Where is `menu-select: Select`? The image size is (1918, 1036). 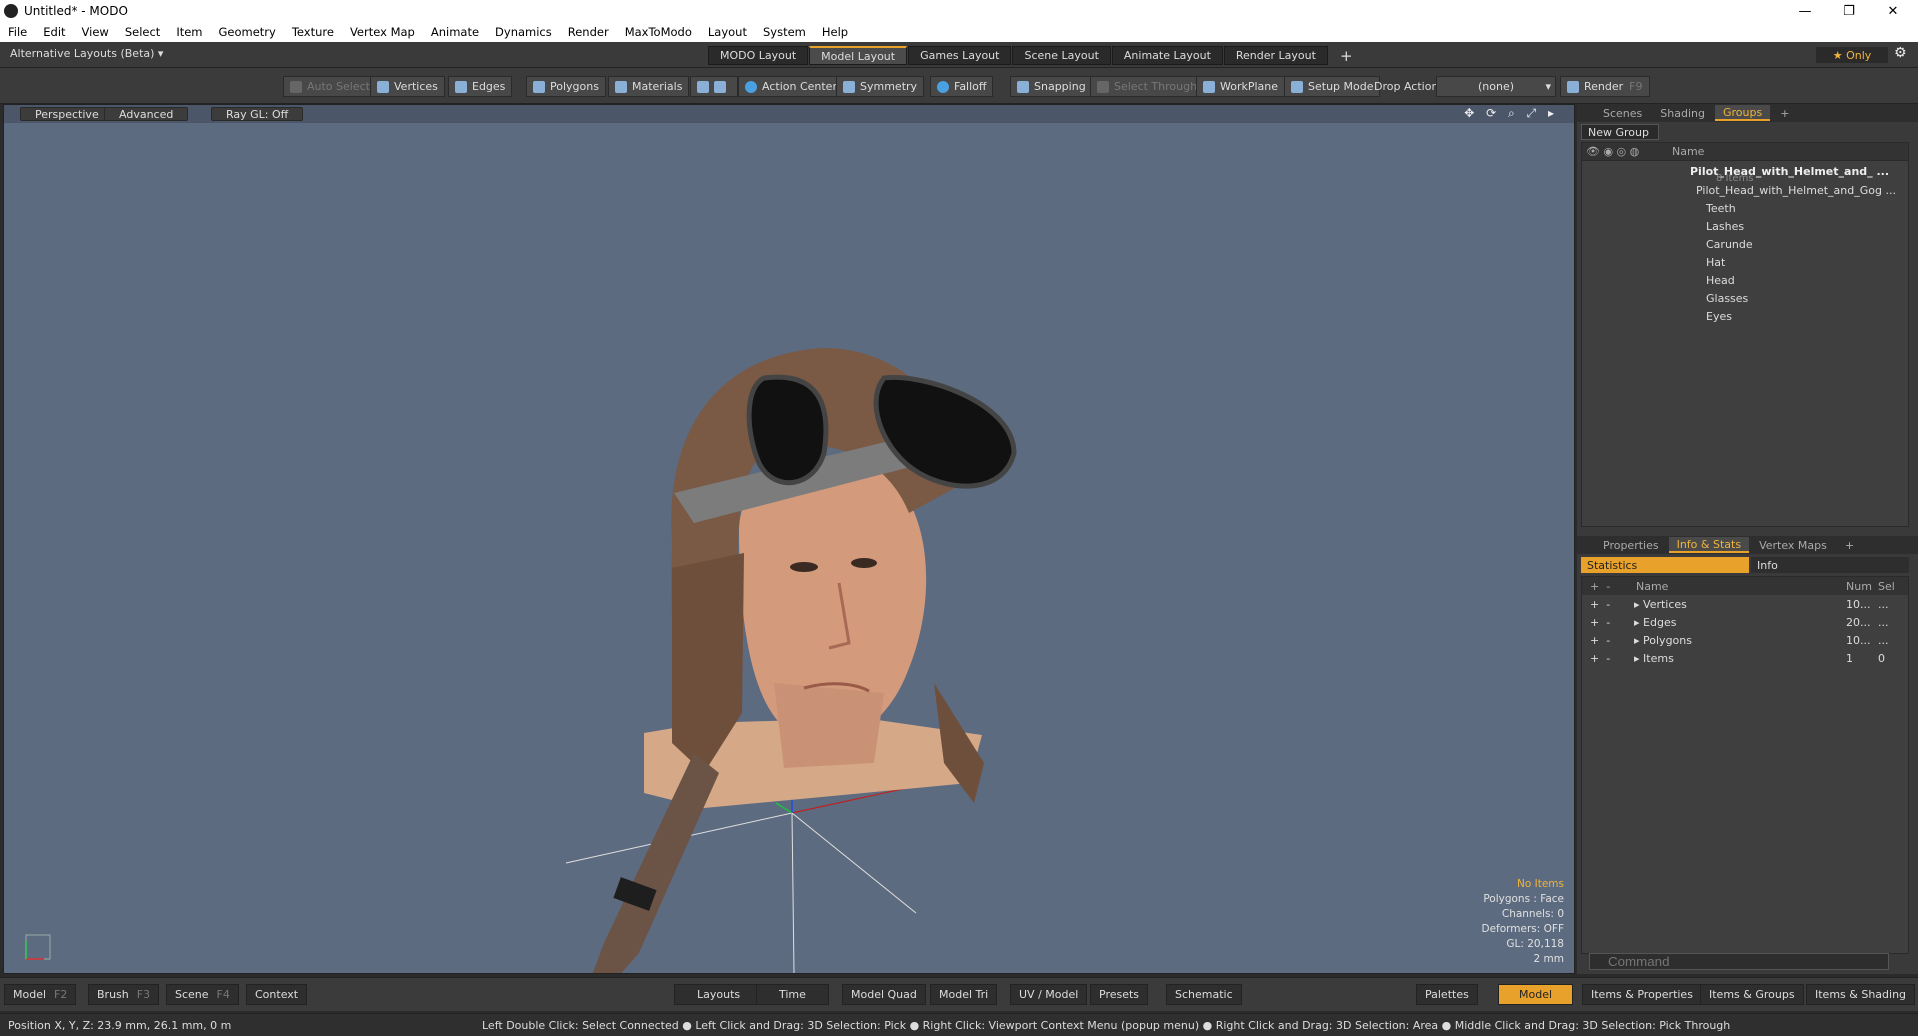 menu-select: Select is located at coordinates (142, 32).